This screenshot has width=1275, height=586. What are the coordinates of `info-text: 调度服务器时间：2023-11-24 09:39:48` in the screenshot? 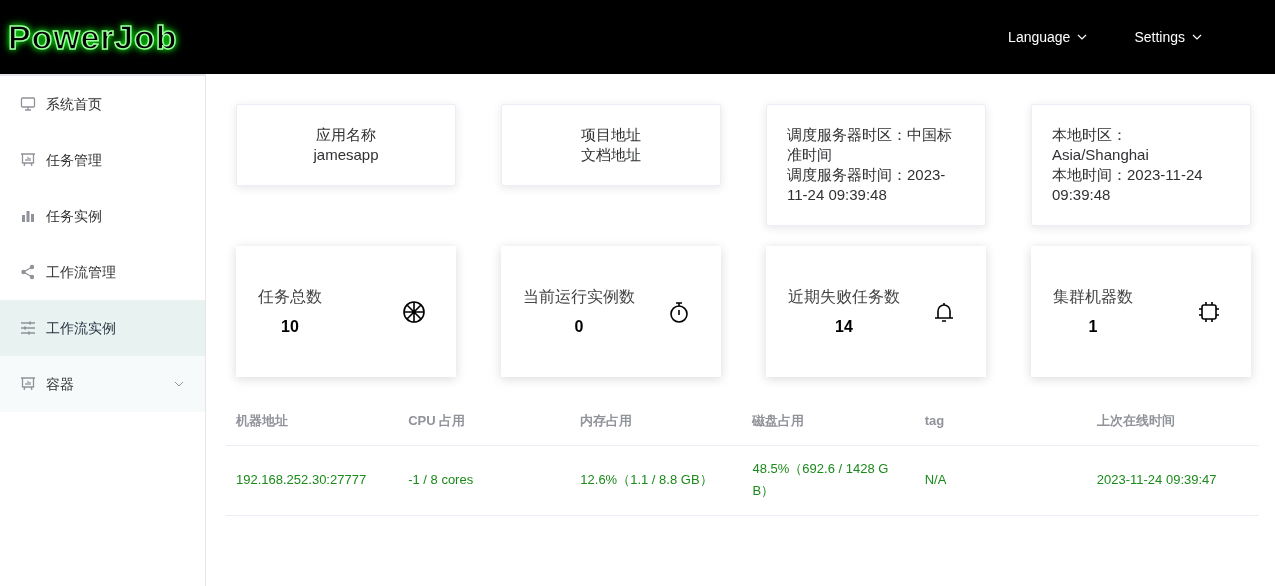 It's located at (867, 185).